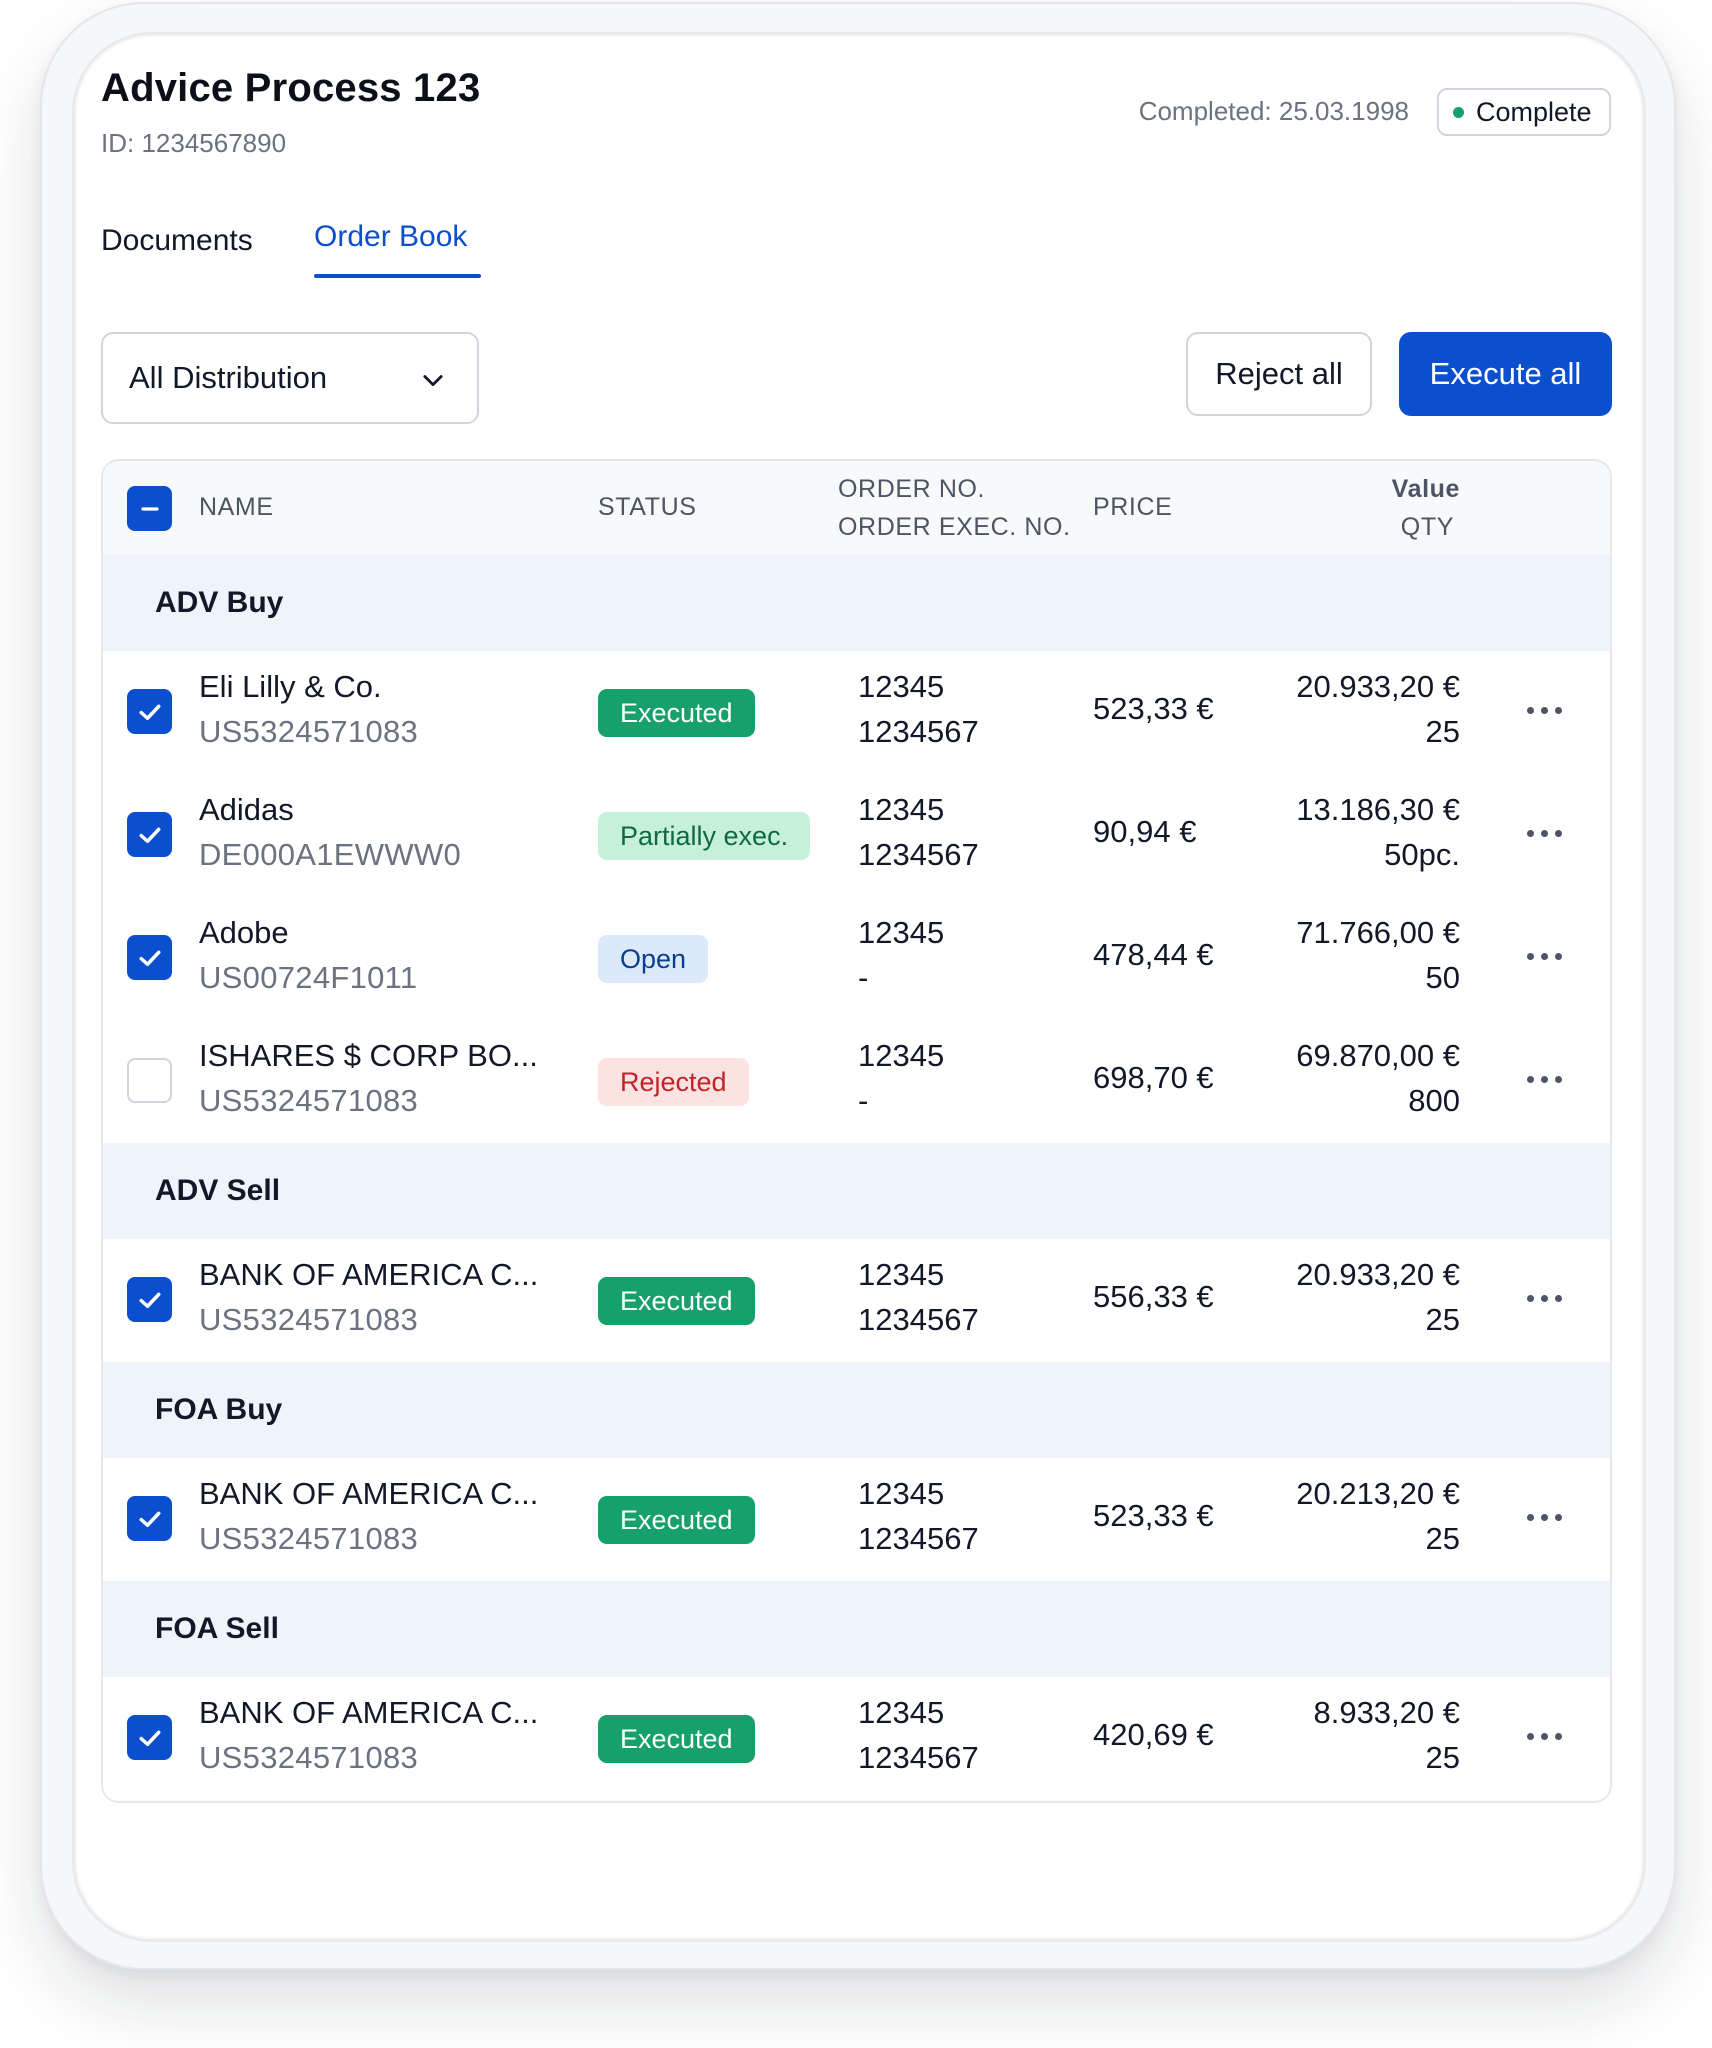 This screenshot has width=1712, height=2048. I want to click on value: 71.766,00 €, so click(1378, 932).